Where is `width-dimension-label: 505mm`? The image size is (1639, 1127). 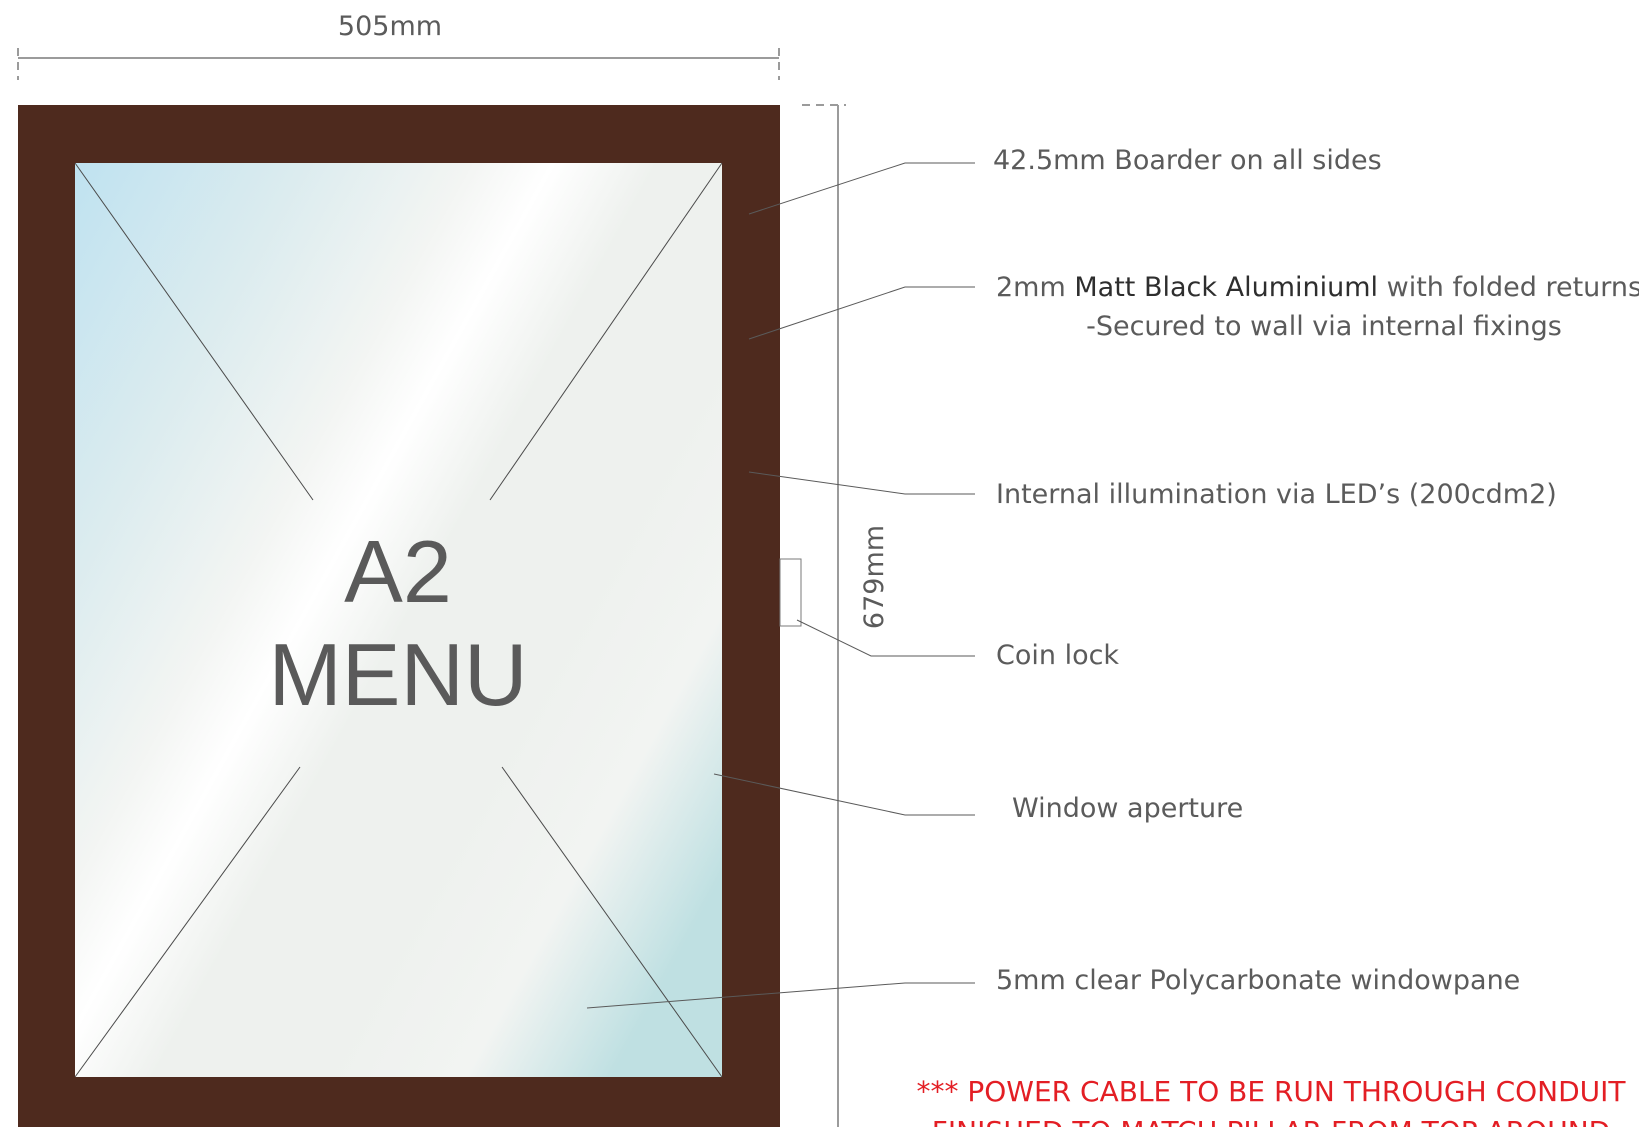
width-dimension-label: 505mm is located at coordinates (390, 26).